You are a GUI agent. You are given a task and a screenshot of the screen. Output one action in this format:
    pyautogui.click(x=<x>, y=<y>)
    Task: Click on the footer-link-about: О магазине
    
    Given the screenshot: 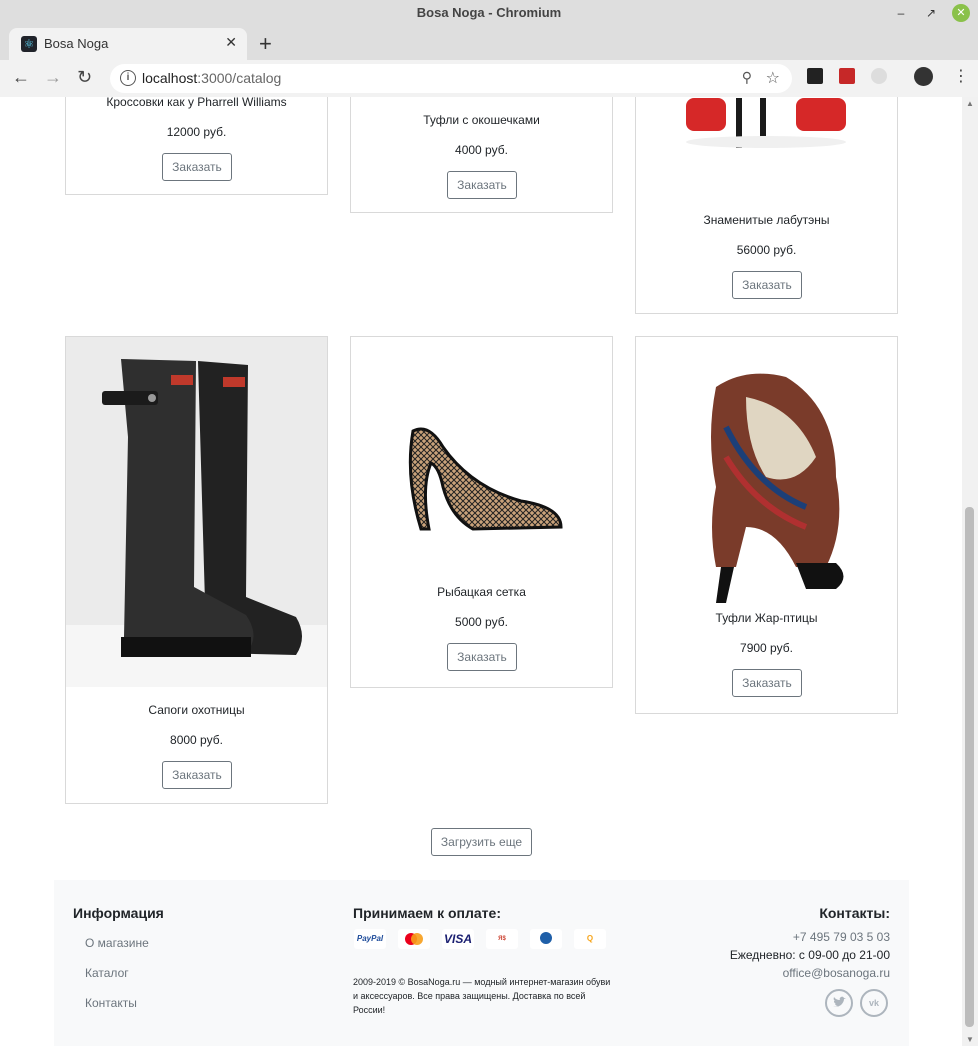 What is the action you would take?
    pyautogui.click(x=117, y=943)
    